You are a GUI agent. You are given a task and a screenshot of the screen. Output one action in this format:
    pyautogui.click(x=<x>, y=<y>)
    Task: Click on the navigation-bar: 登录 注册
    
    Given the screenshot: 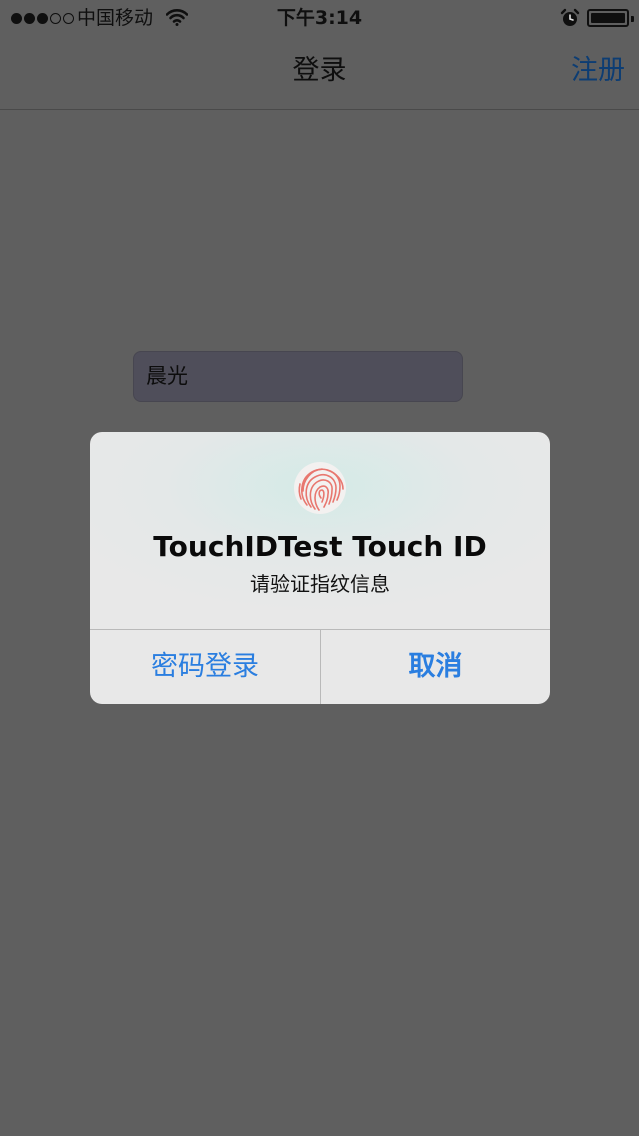 What is the action you would take?
    pyautogui.click(x=319, y=74)
    